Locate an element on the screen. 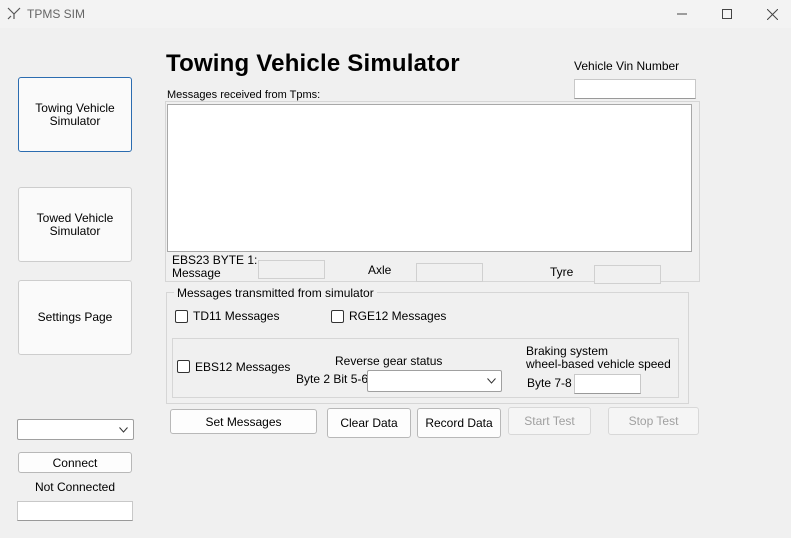  vin-input is located at coordinates (635, 89).